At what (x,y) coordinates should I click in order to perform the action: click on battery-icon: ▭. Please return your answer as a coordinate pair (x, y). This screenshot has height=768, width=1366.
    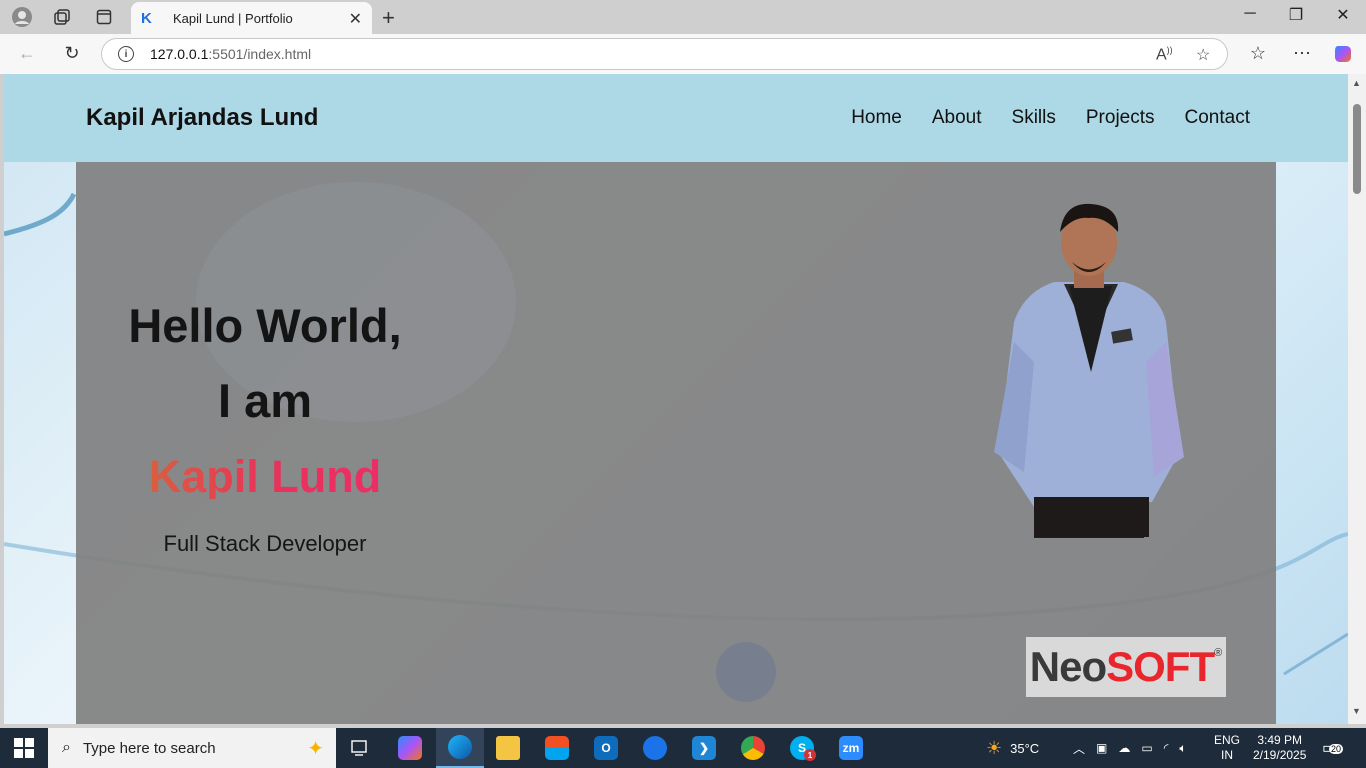
    Looking at the image, I should click on (1146, 748).